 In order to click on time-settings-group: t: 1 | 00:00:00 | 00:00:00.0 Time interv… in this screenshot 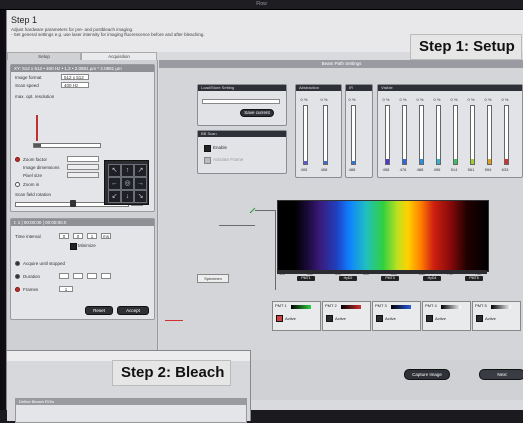, I will do `click(82, 269)`.